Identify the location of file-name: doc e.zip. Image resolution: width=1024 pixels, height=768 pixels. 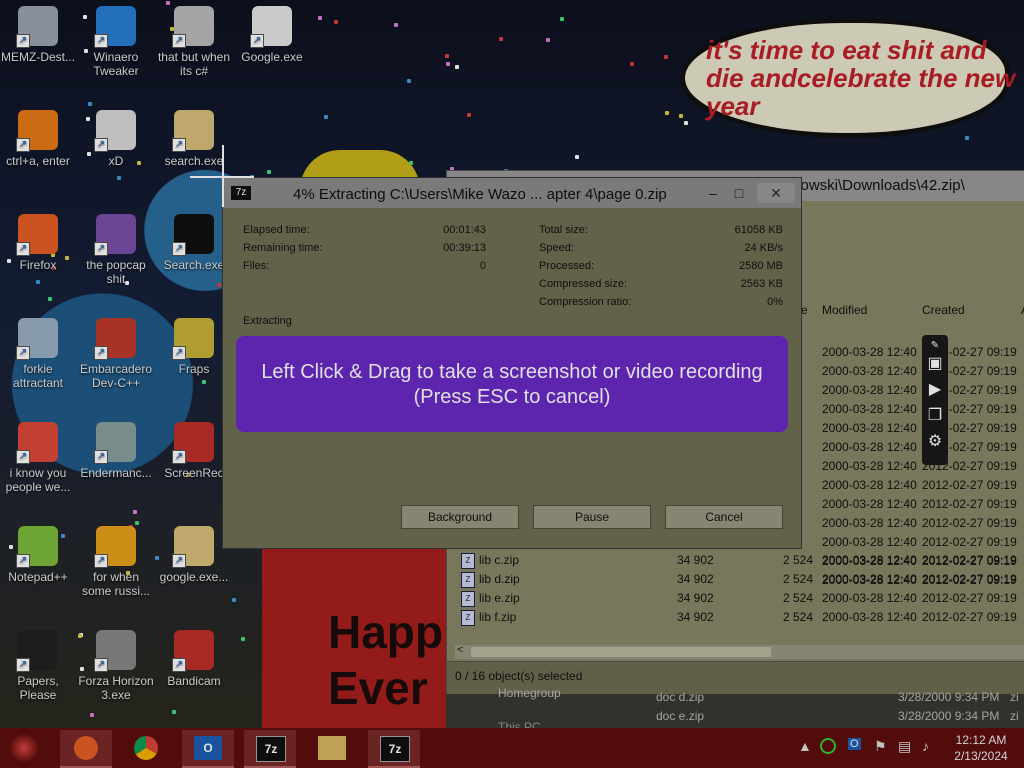
(680, 716).